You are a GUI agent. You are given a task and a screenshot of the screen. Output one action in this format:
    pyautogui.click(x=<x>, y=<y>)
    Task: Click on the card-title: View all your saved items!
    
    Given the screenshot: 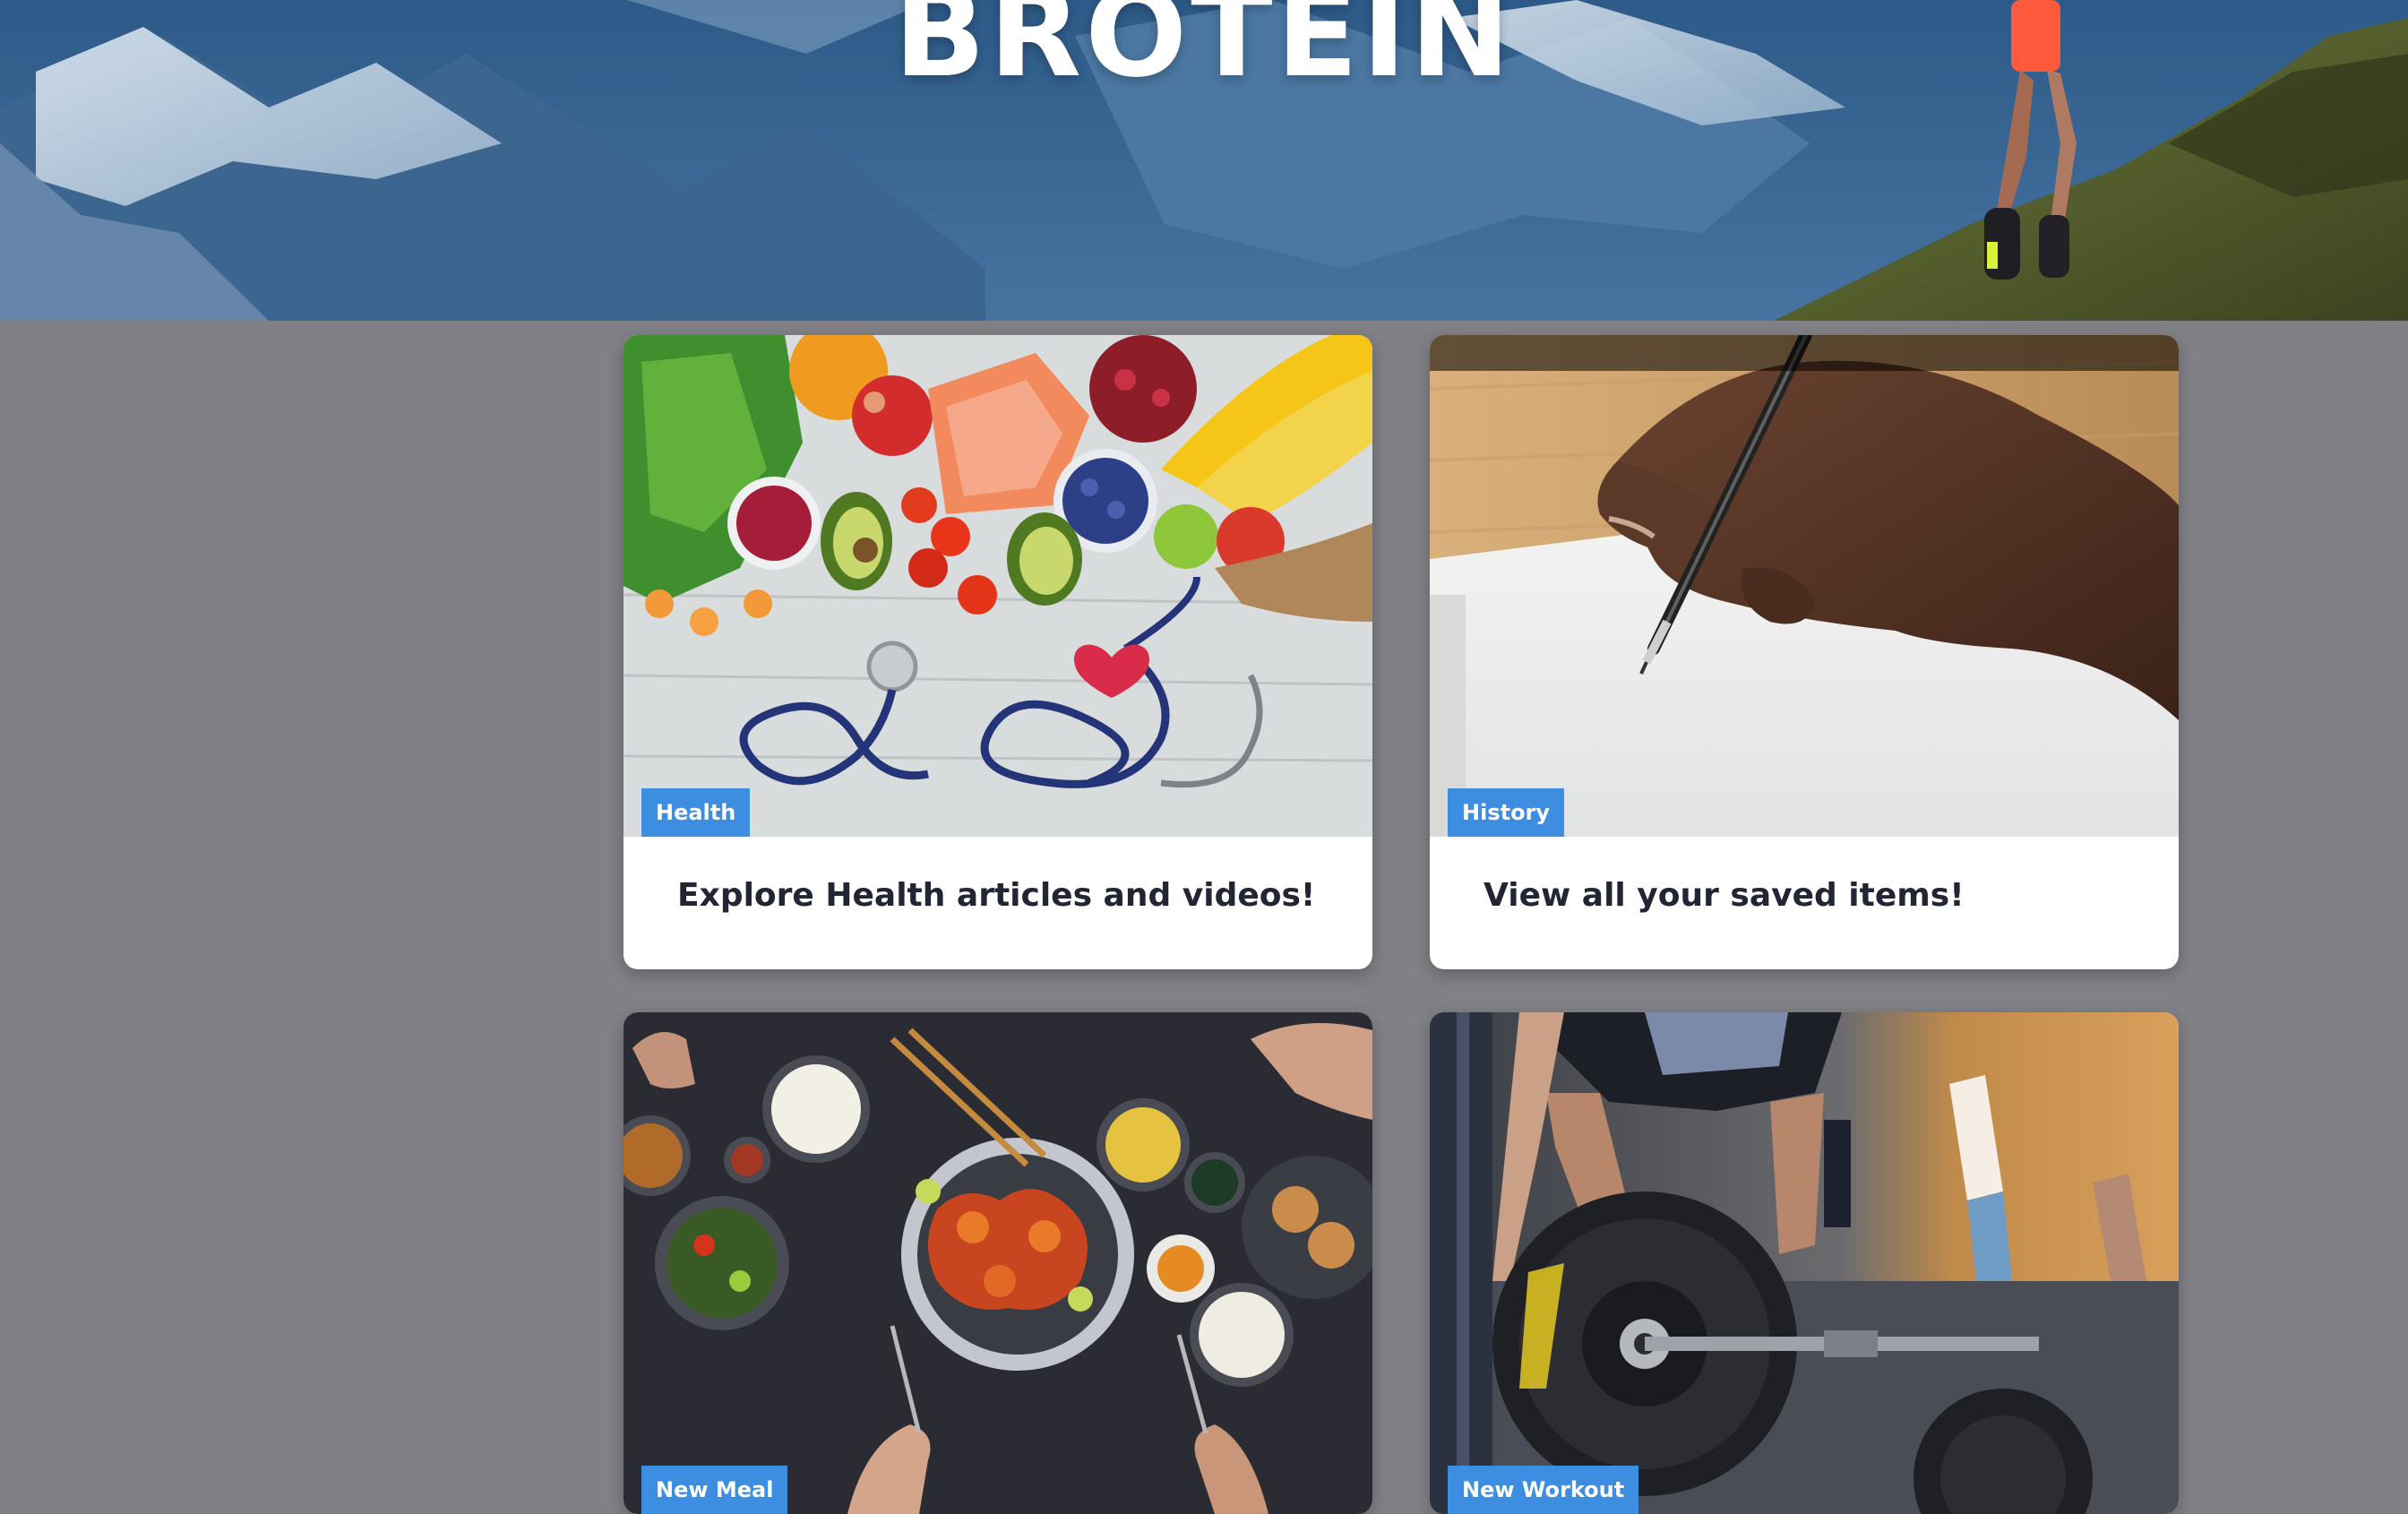 What is the action you would take?
    pyautogui.click(x=1724, y=895)
    